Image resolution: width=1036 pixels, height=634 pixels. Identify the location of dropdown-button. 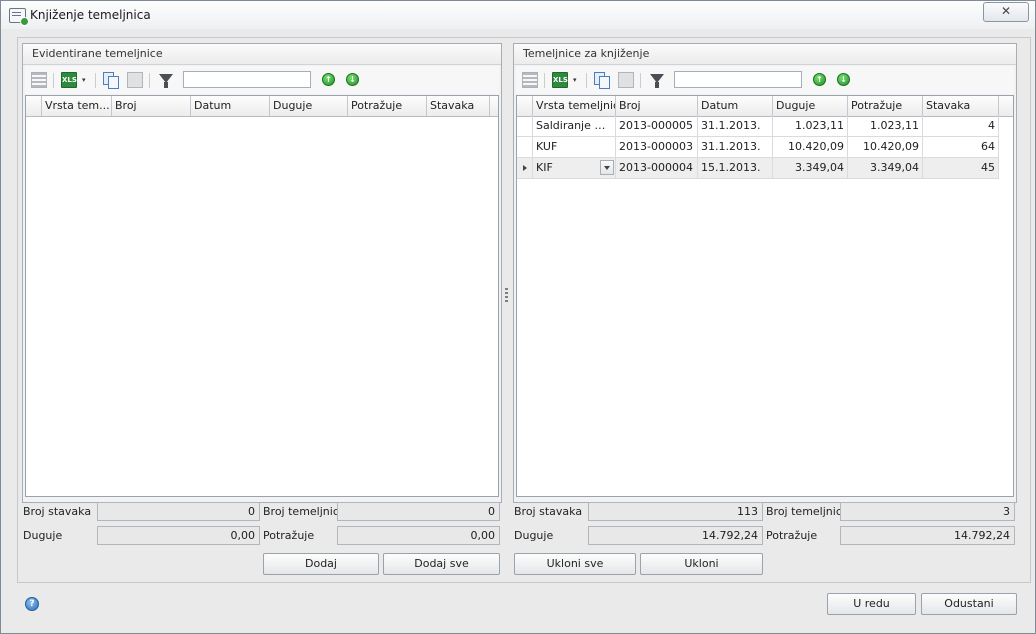
(607, 167).